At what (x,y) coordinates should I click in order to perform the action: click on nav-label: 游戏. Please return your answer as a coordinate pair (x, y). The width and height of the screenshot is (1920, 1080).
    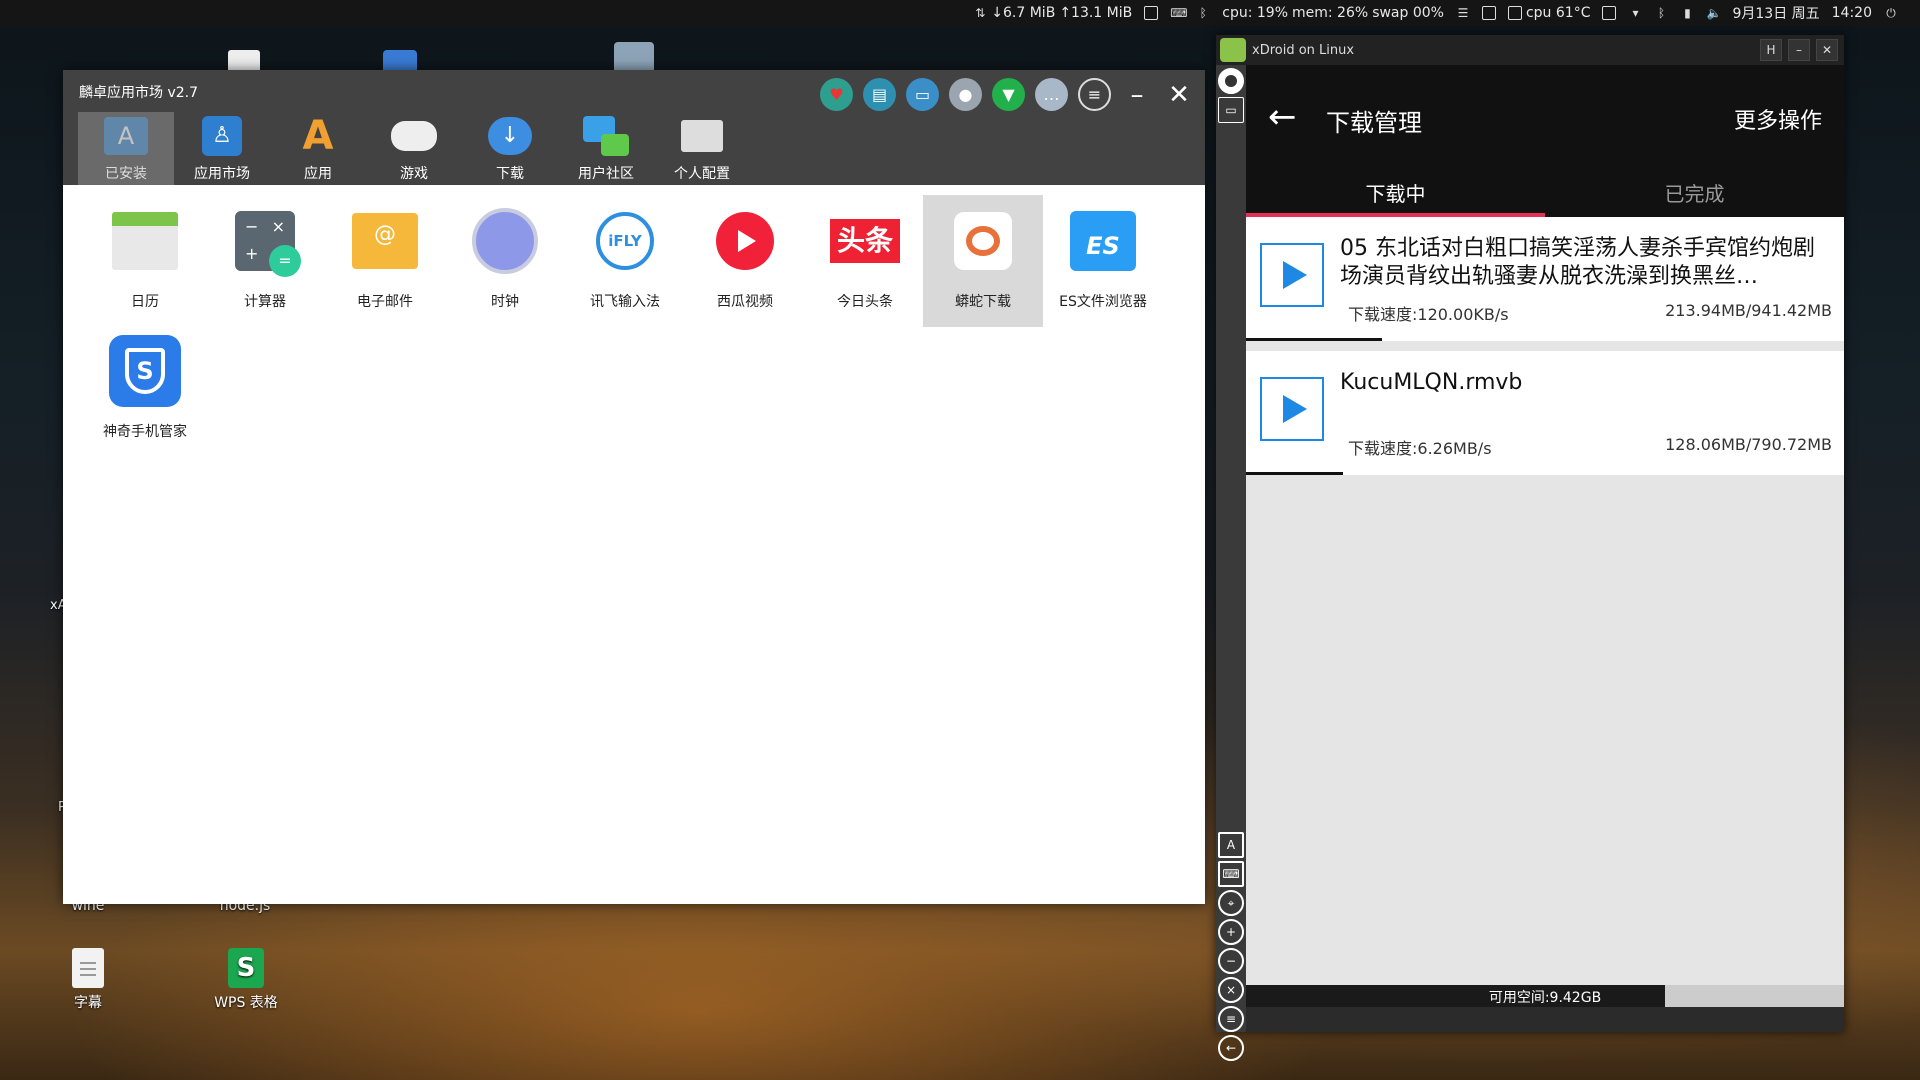
    Looking at the image, I should click on (414, 174).